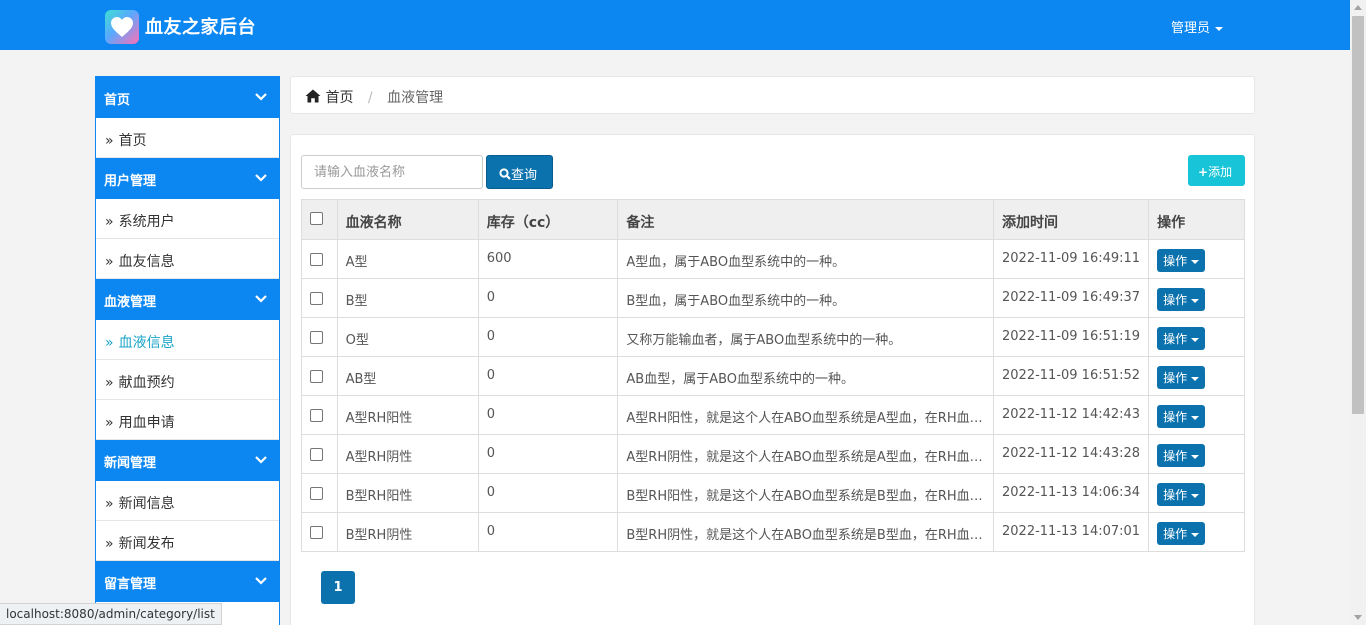  Describe the element at coordinates (1191, 28) in the screenshot. I see `user-menu-label: 管理员` at that location.